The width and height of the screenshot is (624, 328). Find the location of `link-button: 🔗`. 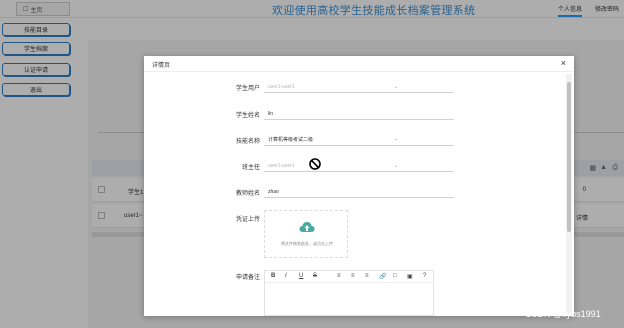

link-button: 🔗 is located at coordinates (382, 276).